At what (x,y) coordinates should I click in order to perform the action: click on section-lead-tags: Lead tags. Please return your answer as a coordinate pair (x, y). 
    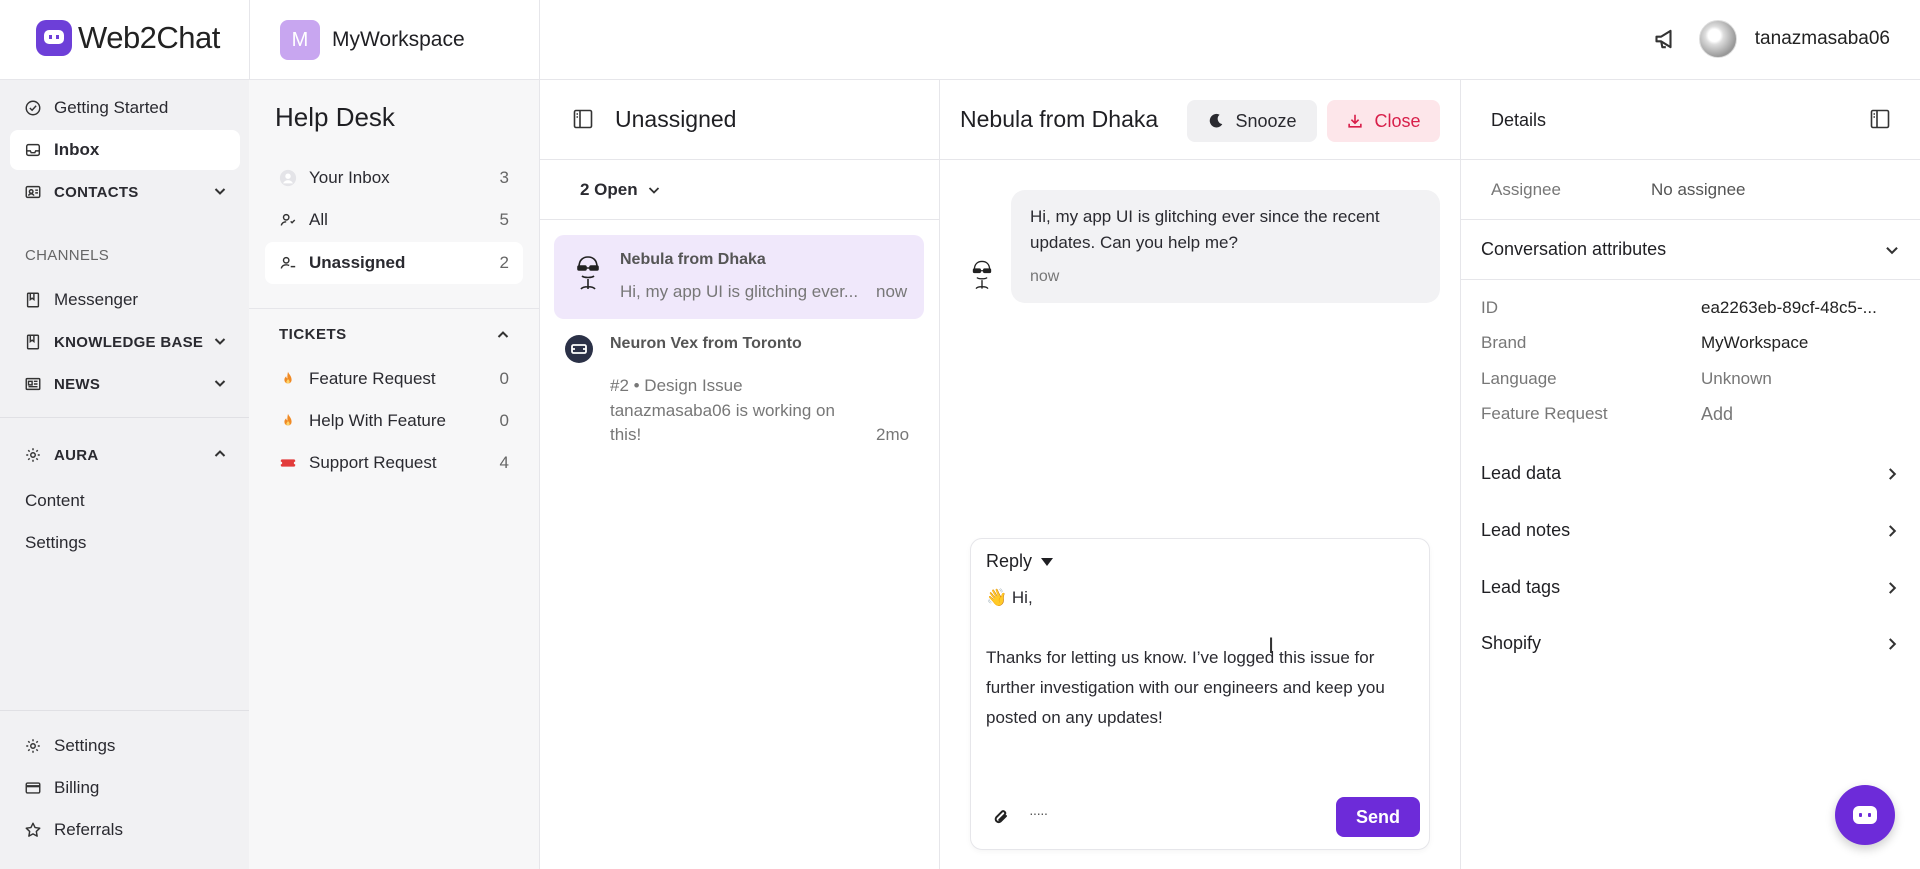
    Looking at the image, I should click on (1691, 587).